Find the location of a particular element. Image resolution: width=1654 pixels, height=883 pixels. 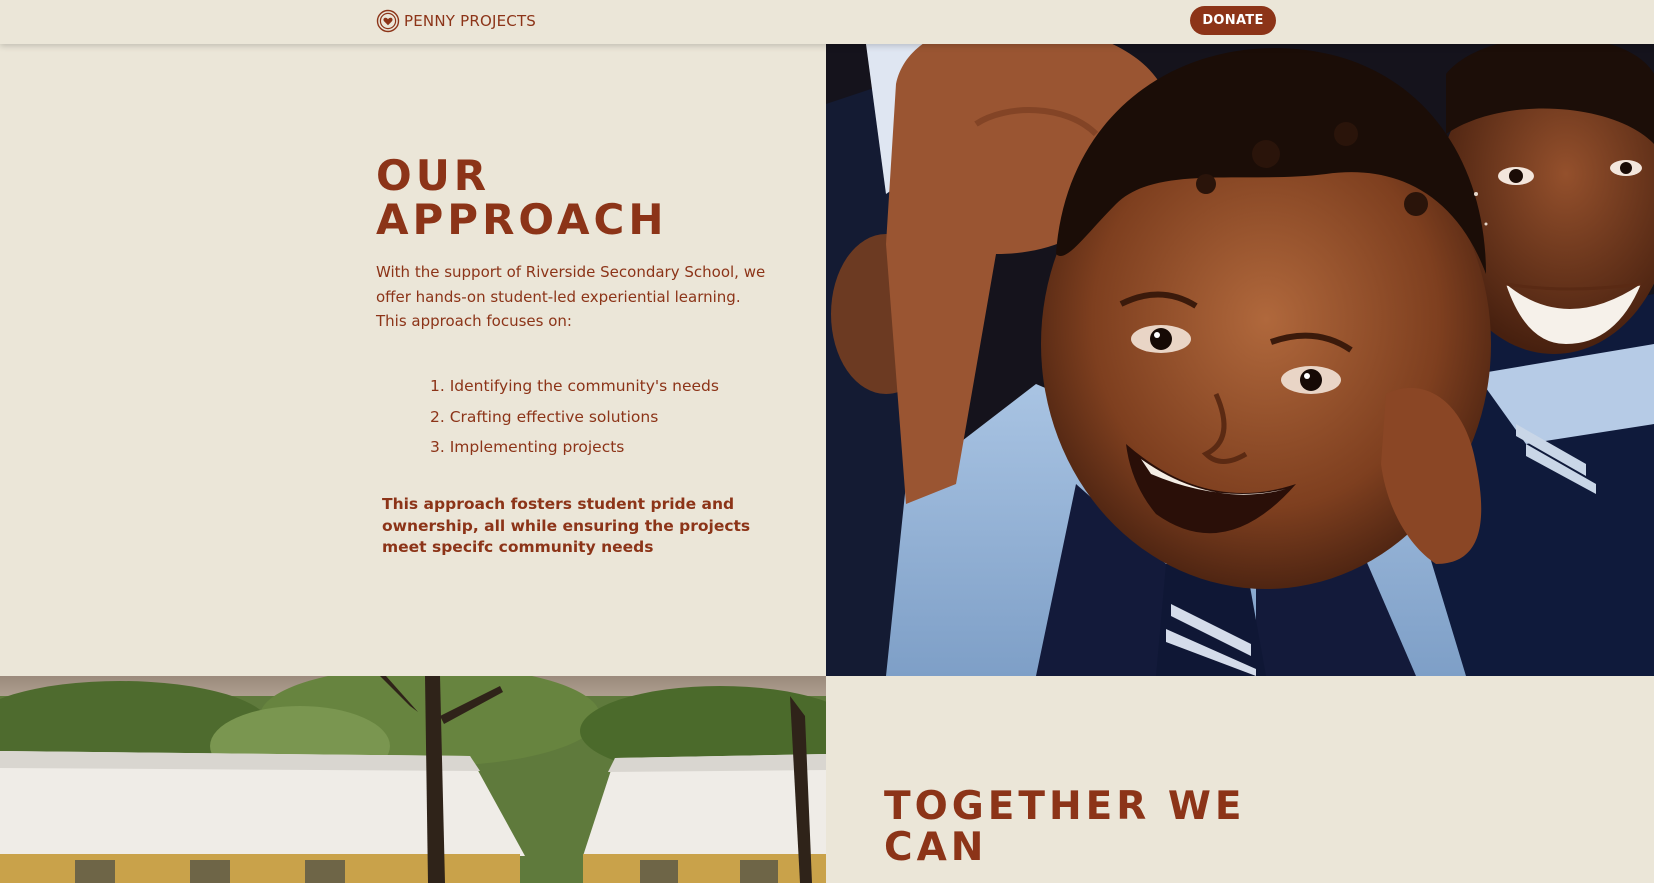

approach-step: 1. Identifying the community's needs is located at coordinates (574, 386).